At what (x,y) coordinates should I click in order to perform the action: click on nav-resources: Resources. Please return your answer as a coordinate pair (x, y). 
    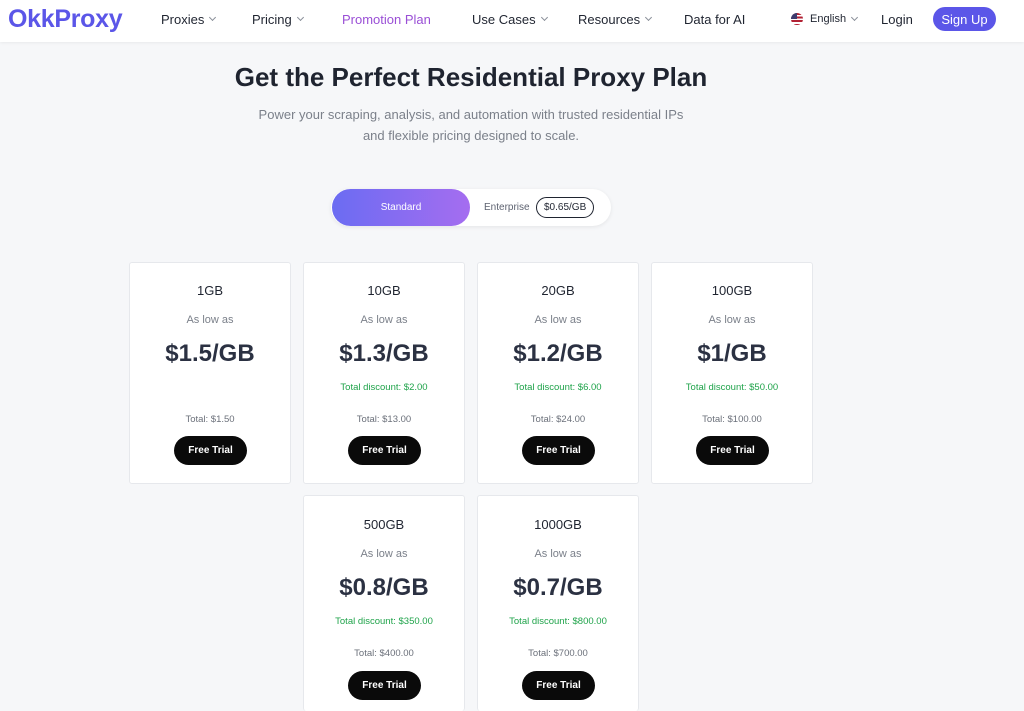
    Looking at the image, I should click on (615, 19).